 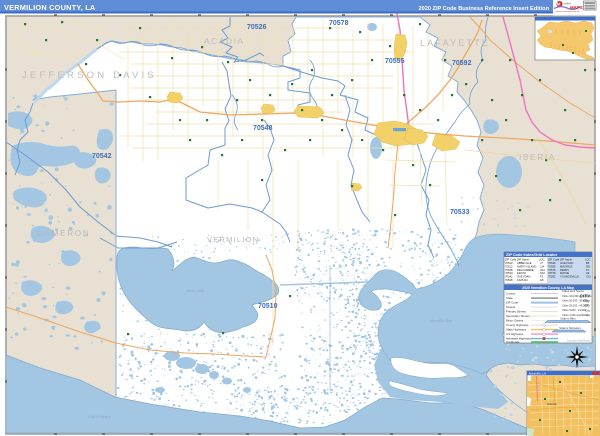 What do you see at coordinates (524, 263) in the screenshot?
I see `svg-text: ABBEVILLE` at bounding box center [524, 263].